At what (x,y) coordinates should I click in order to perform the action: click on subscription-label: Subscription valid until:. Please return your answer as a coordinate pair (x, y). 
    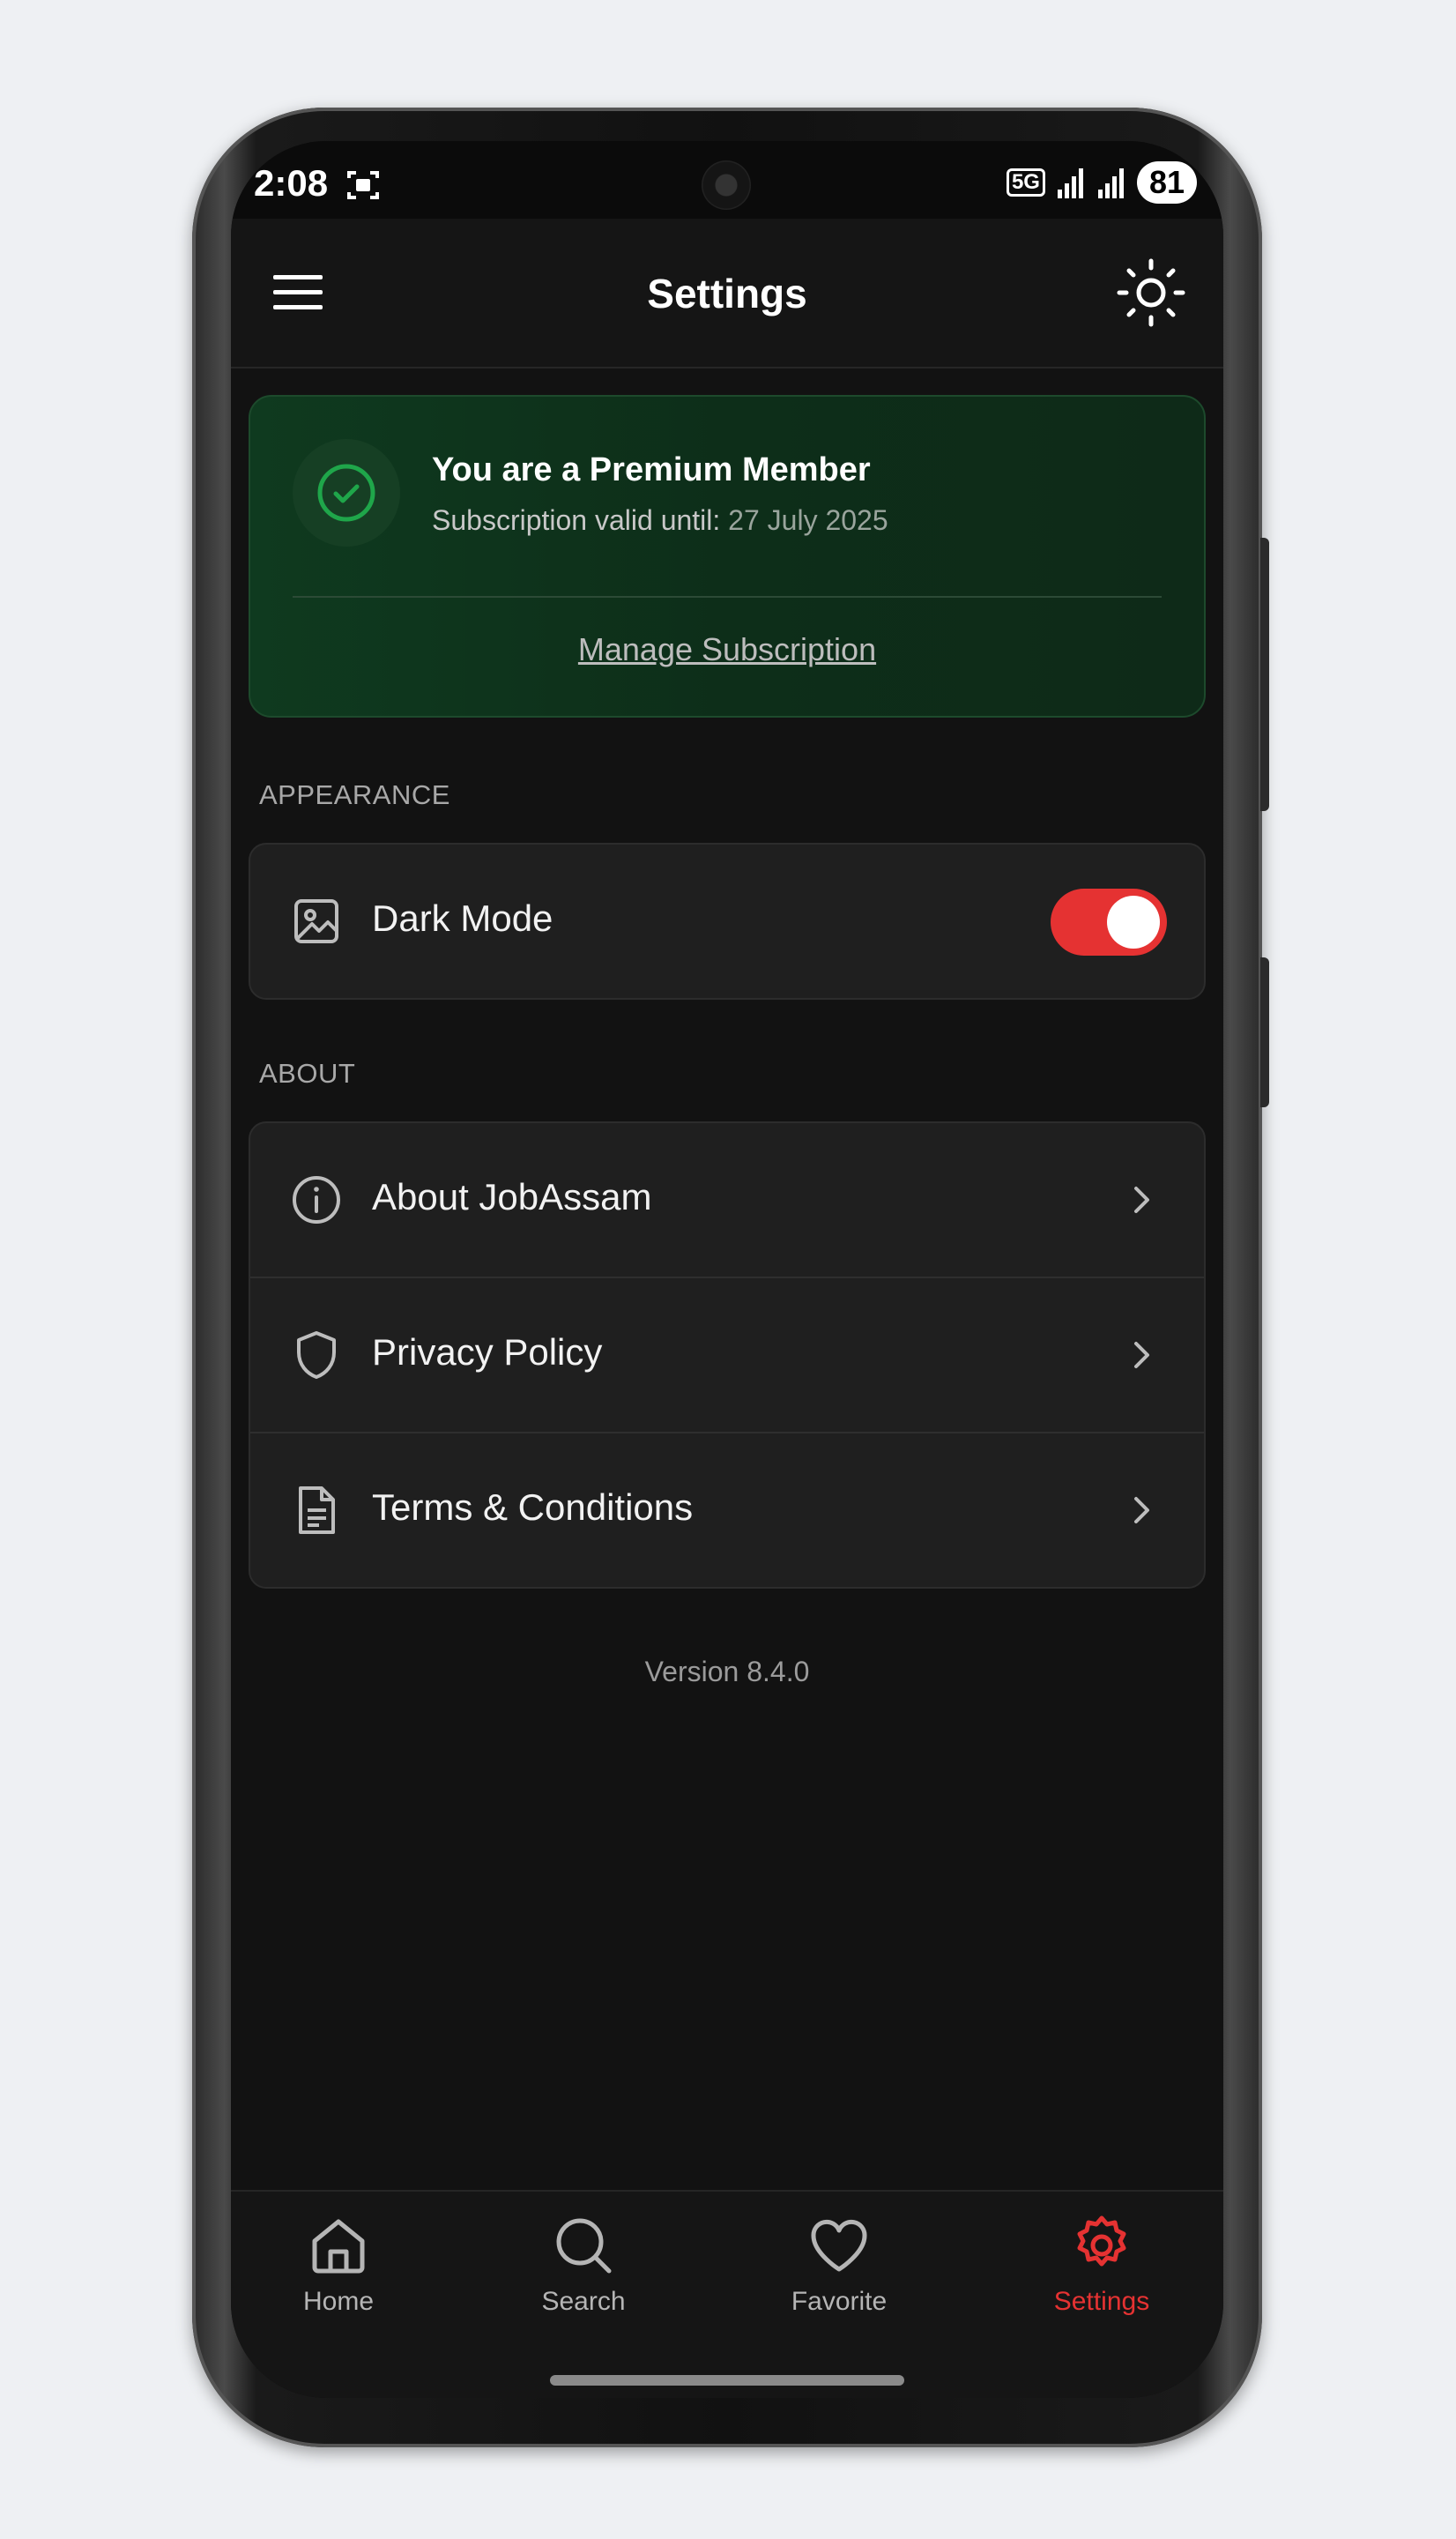
    Looking at the image, I should click on (576, 520).